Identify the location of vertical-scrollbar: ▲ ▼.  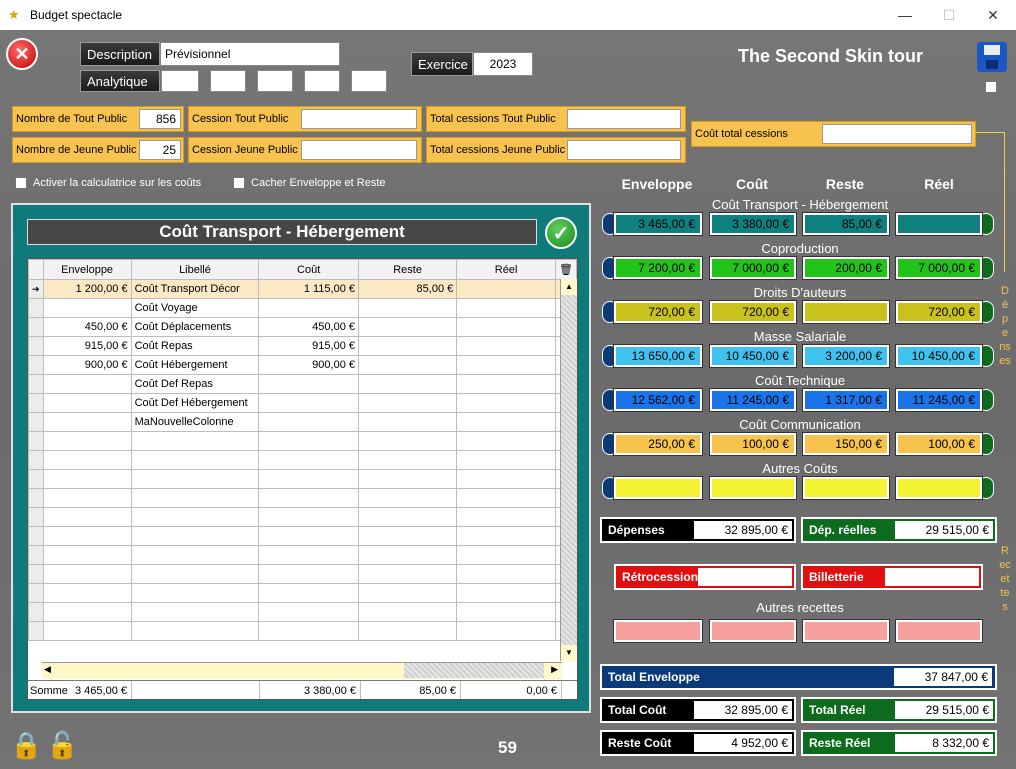
(568, 470).